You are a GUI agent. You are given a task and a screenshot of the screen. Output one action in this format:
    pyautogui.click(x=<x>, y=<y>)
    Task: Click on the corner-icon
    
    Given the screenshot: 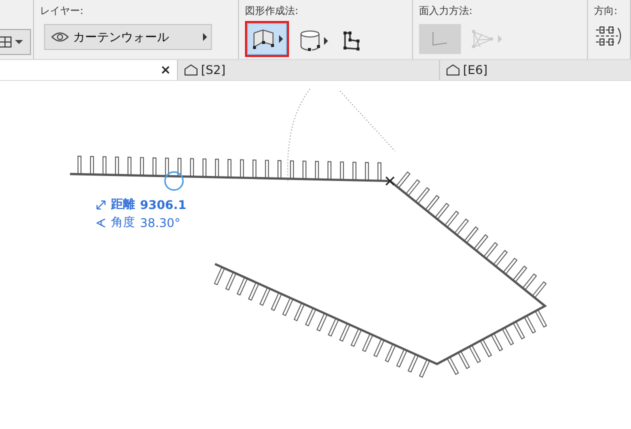 What is the action you would take?
    pyautogui.click(x=440, y=39)
    